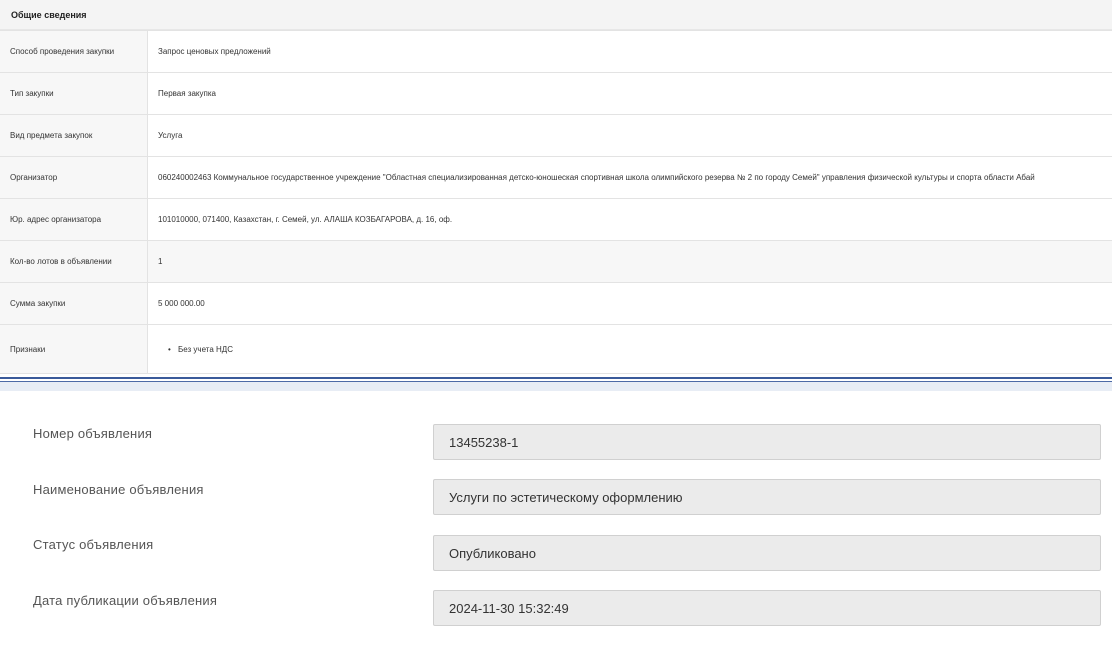 This screenshot has width=1112, height=646. I want to click on feature-text: Без учета НДС, so click(205, 349).